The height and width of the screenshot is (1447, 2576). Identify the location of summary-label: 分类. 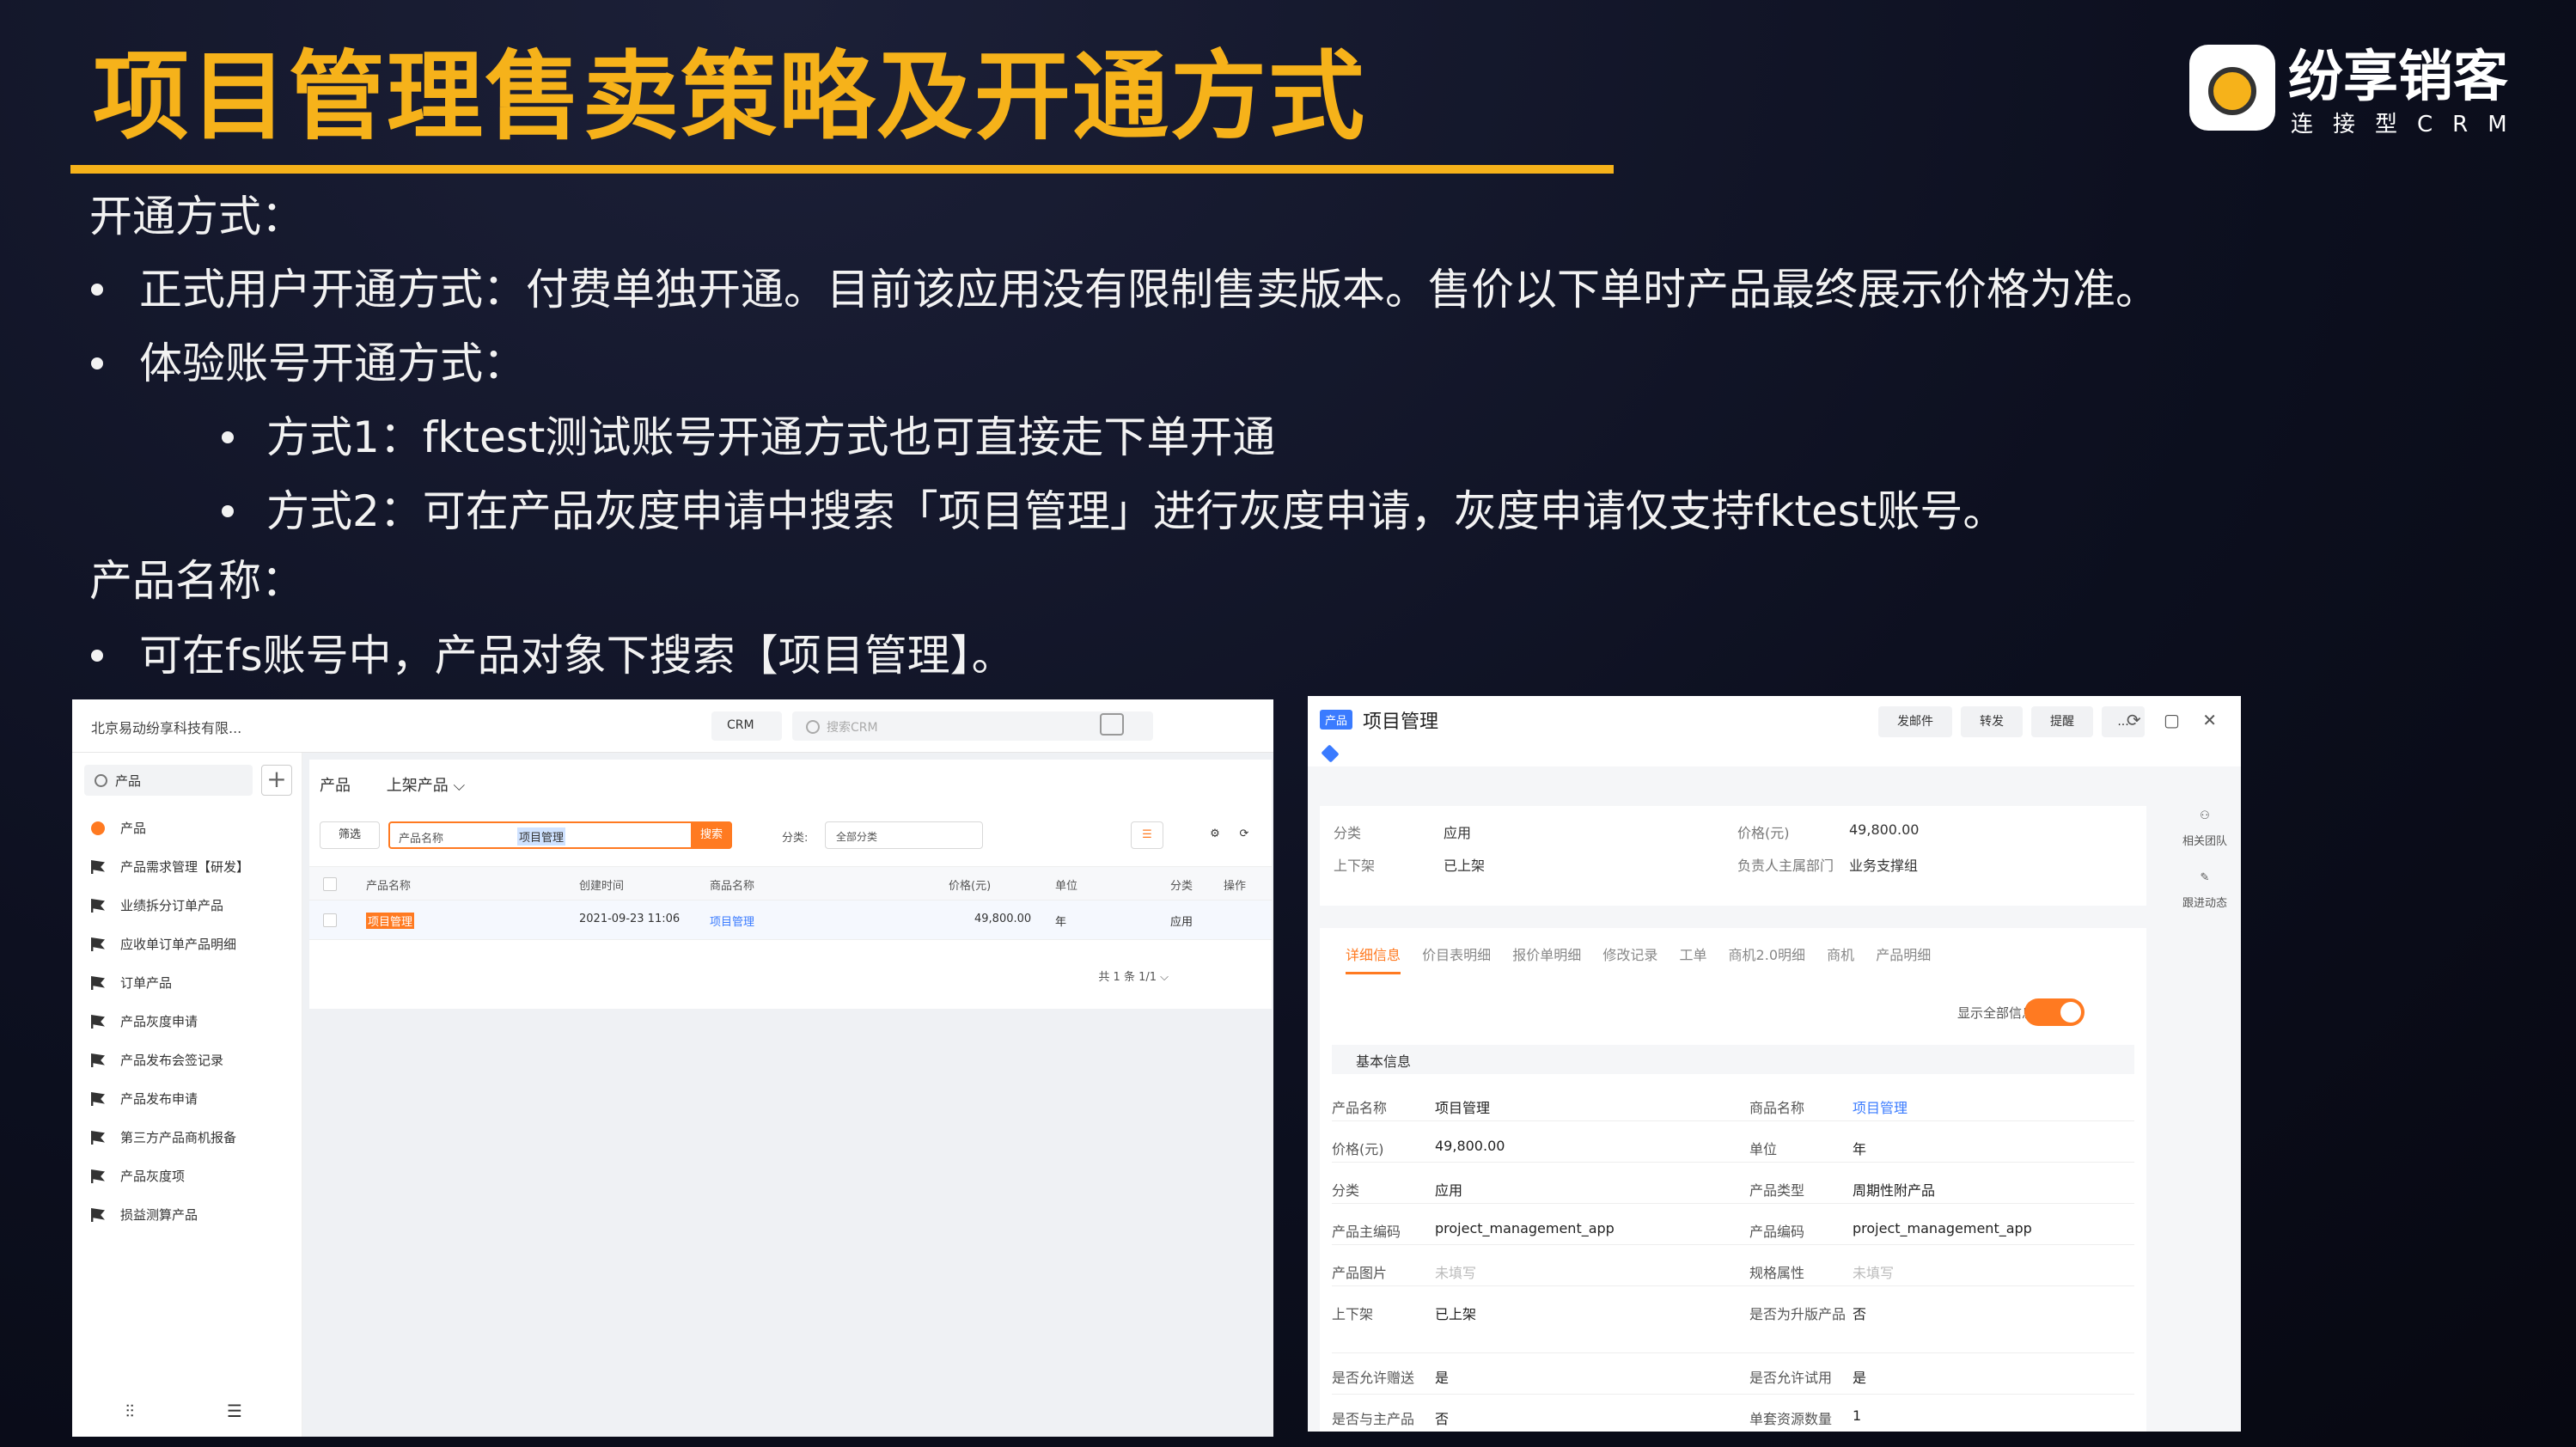
(1348, 833).